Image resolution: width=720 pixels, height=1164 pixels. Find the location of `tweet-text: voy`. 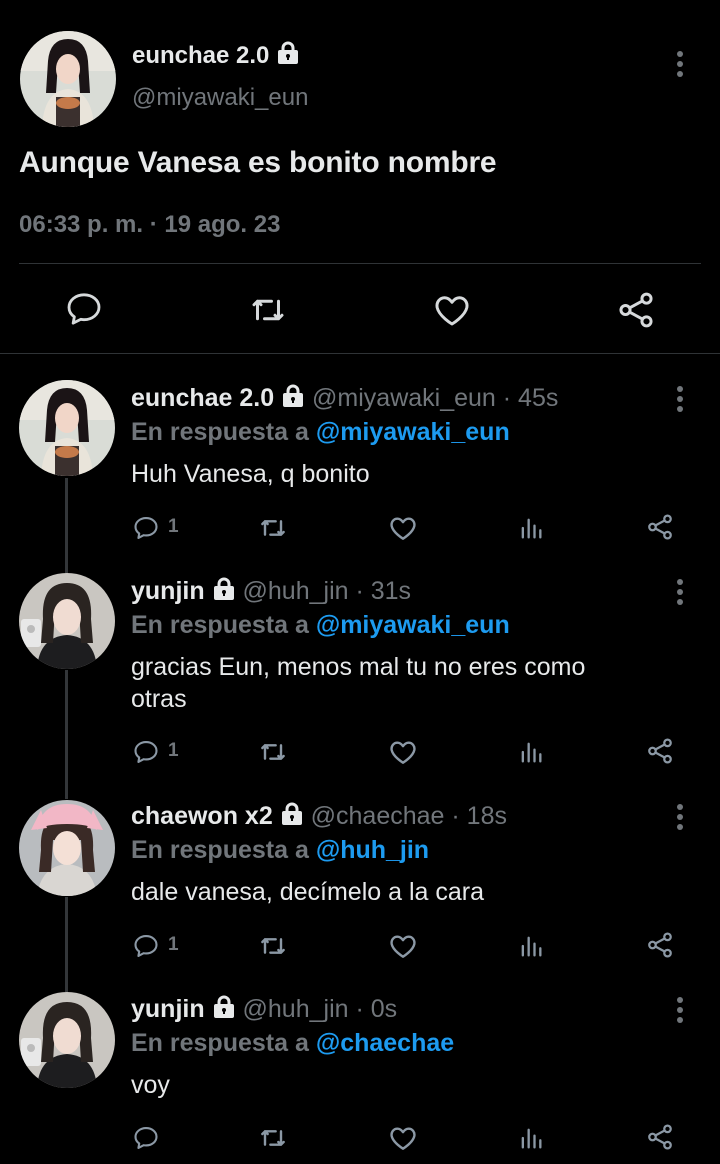

tweet-text: voy is located at coordinates (150, 1085).